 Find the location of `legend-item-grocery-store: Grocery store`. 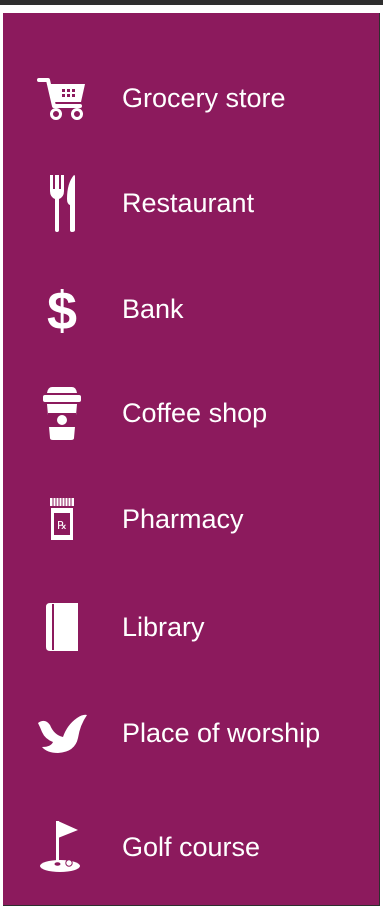

legend-item-grocery-store: Grocery store is located at coordinates (190, 98).